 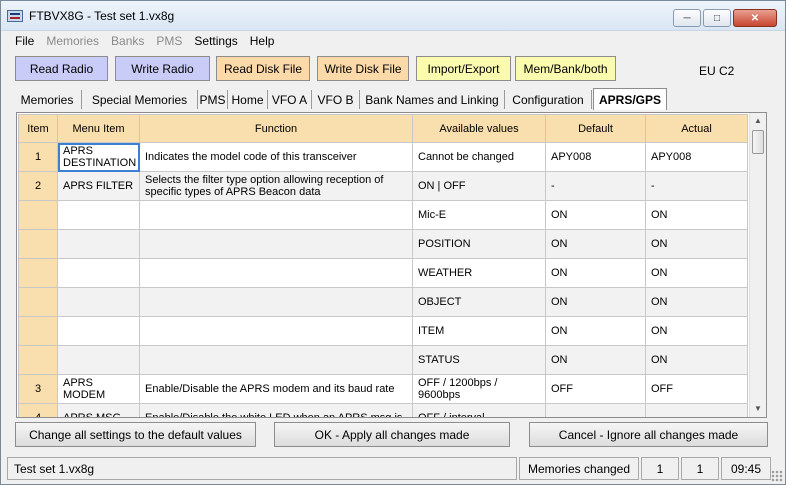 What do you see at coordinates (479, 360) in the screenshot?
I see `cell-values: STATUS` at bounding box center [479, 360].